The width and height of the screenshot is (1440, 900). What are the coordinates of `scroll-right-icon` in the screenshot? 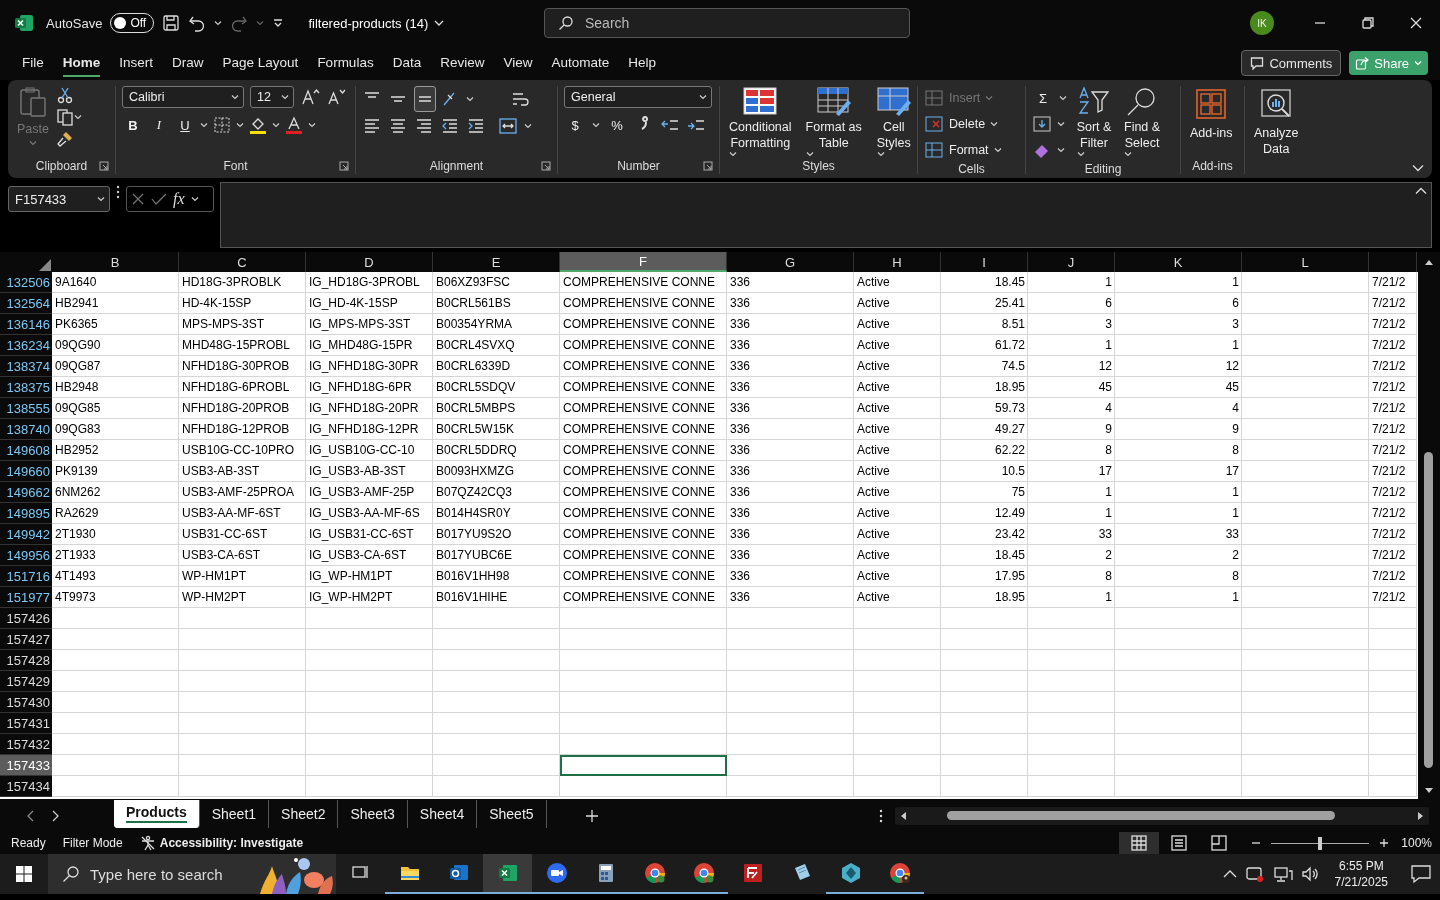 It's located at (1420, 815).